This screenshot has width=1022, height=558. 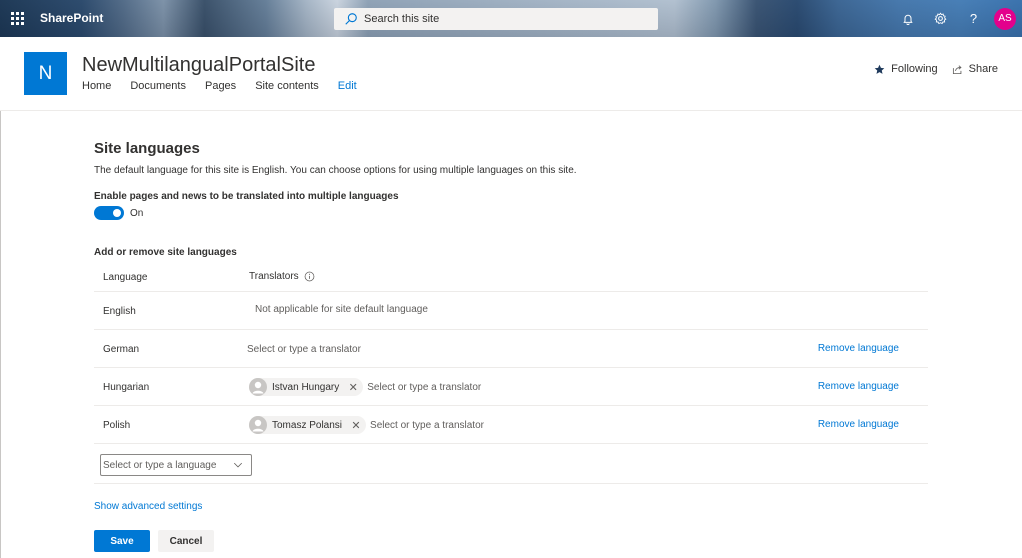 I want to click on translators-header-label: Translators, so click(x=274, y=276).